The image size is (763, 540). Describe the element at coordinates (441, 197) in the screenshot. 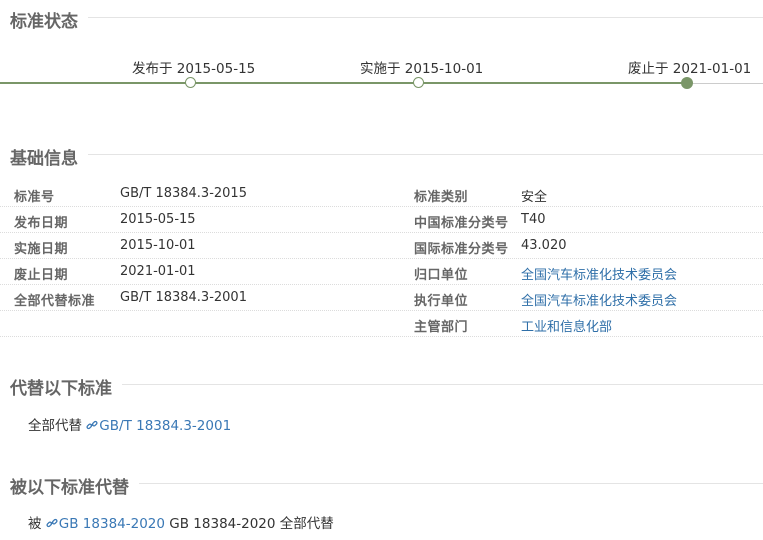

I see `row-label: 标准类别` at that location.